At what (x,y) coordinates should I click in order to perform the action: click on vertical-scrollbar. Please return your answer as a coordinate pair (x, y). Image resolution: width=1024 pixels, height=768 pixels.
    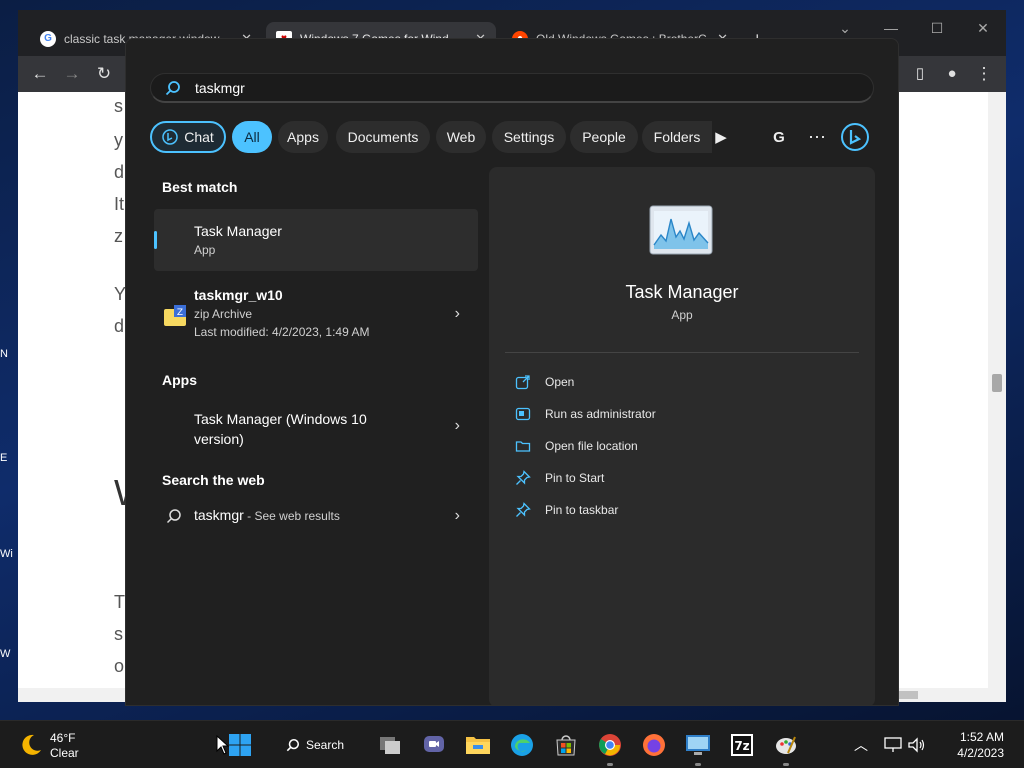
    Looking at the image, I should click on (997, 391).